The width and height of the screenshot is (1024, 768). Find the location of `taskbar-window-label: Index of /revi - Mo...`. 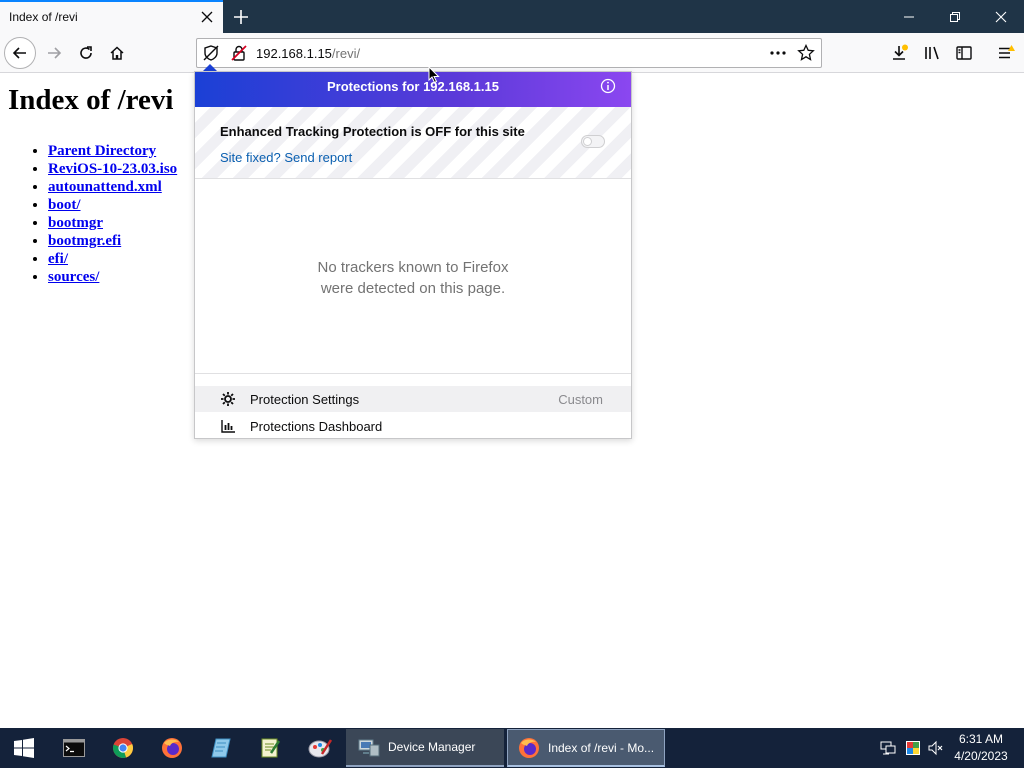

taskbar-window-label: Index of /revi - Mo... is located at coordinates (601, 747).